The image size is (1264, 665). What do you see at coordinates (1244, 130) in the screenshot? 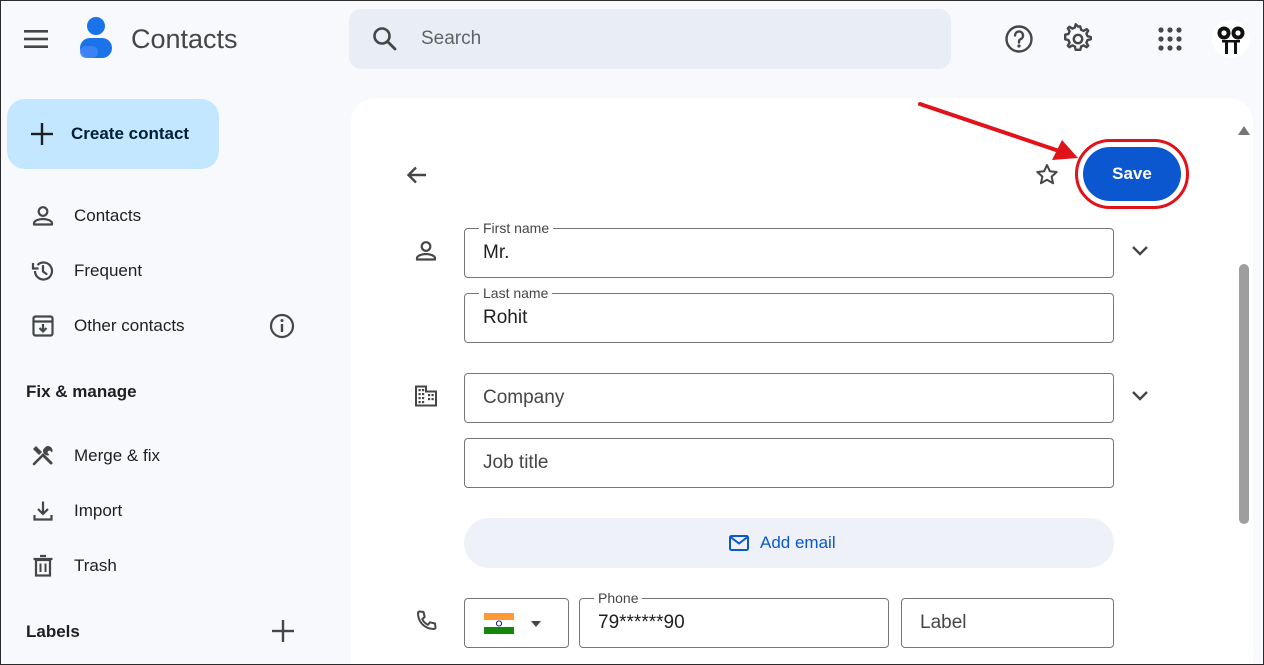
I see `scroll-up-arrow-icon` at bounding box center [1244, 130].